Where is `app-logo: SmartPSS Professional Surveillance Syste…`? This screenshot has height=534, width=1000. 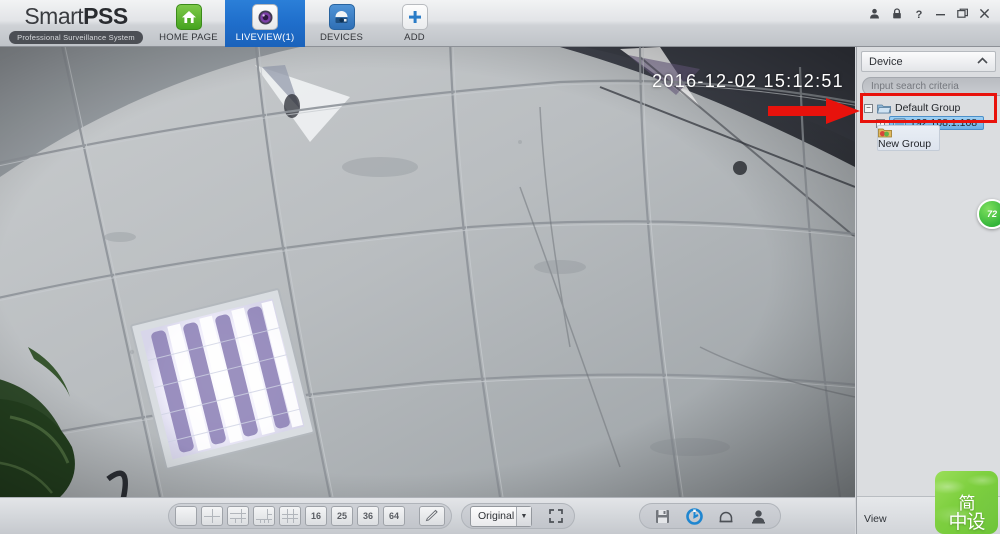
app-logo: SmartPSS Professional Surveillance Syste… is located at coordinates (76, 23).